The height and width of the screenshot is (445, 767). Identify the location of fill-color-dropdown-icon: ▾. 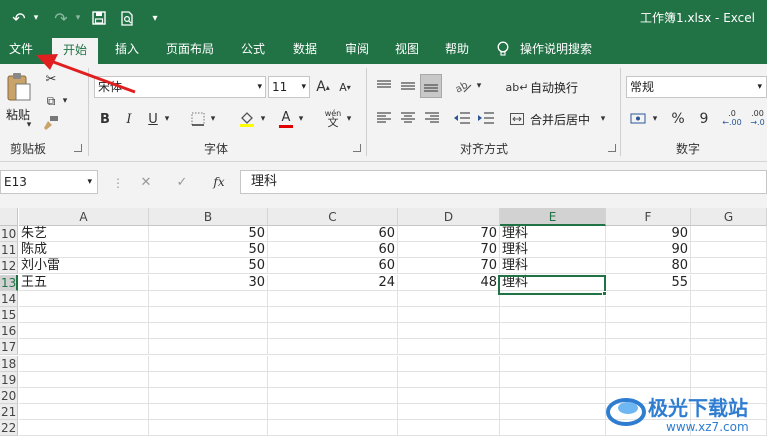
(263, 119).